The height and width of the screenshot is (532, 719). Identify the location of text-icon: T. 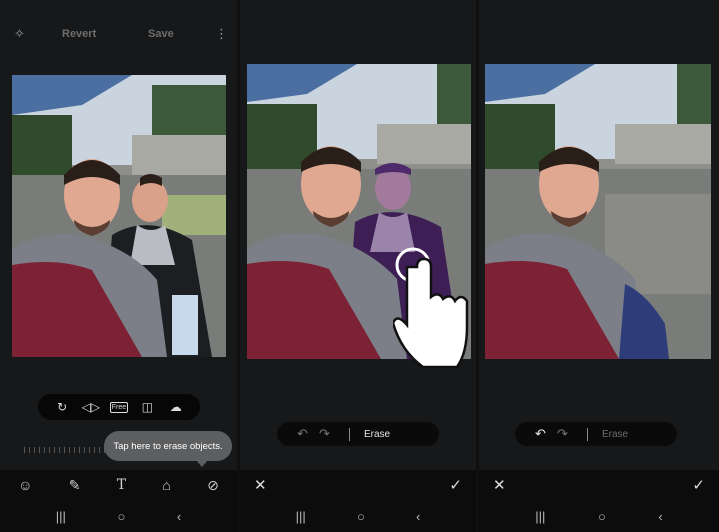
(121, 485).